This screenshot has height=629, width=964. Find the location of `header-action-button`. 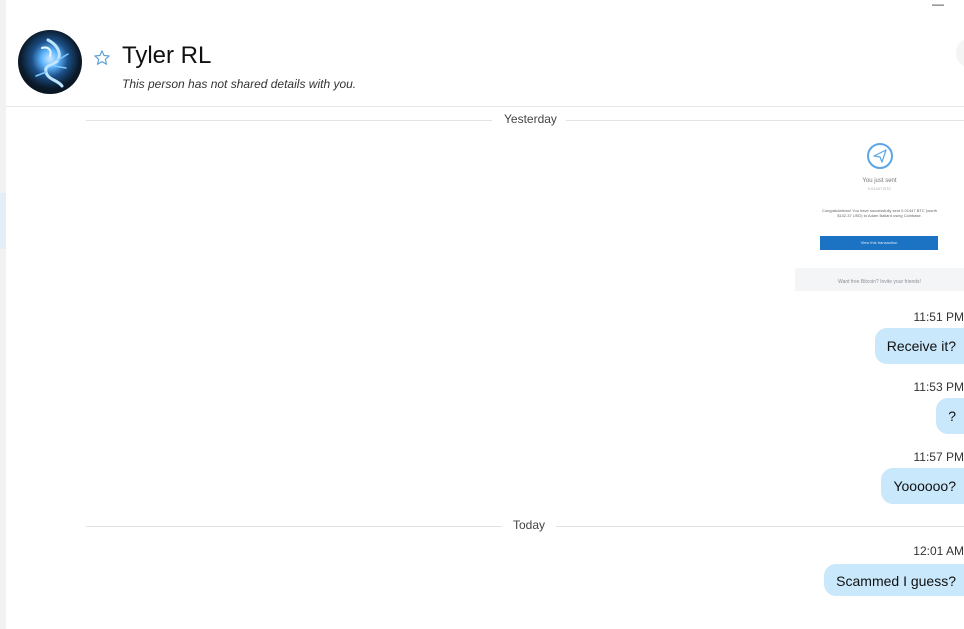

header-action-button is located at coordinates (960, 53).